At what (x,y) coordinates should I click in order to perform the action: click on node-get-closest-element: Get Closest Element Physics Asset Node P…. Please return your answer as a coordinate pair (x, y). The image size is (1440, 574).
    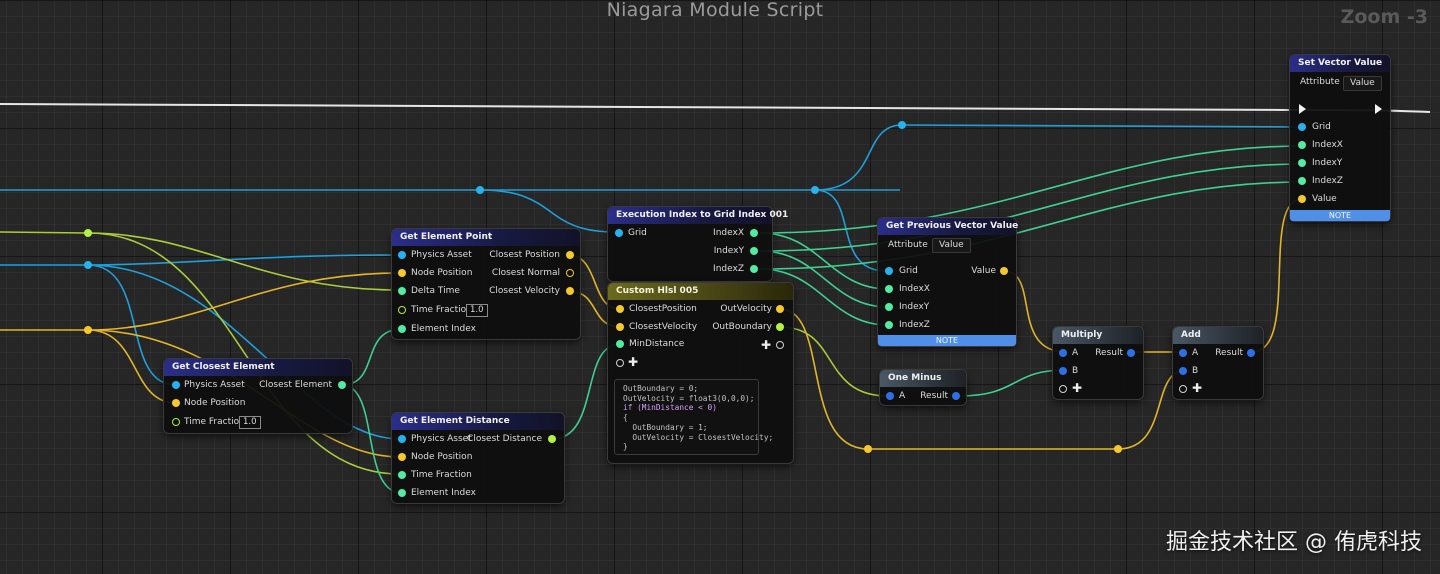
    Looking at the image, I should click on (258, 396).